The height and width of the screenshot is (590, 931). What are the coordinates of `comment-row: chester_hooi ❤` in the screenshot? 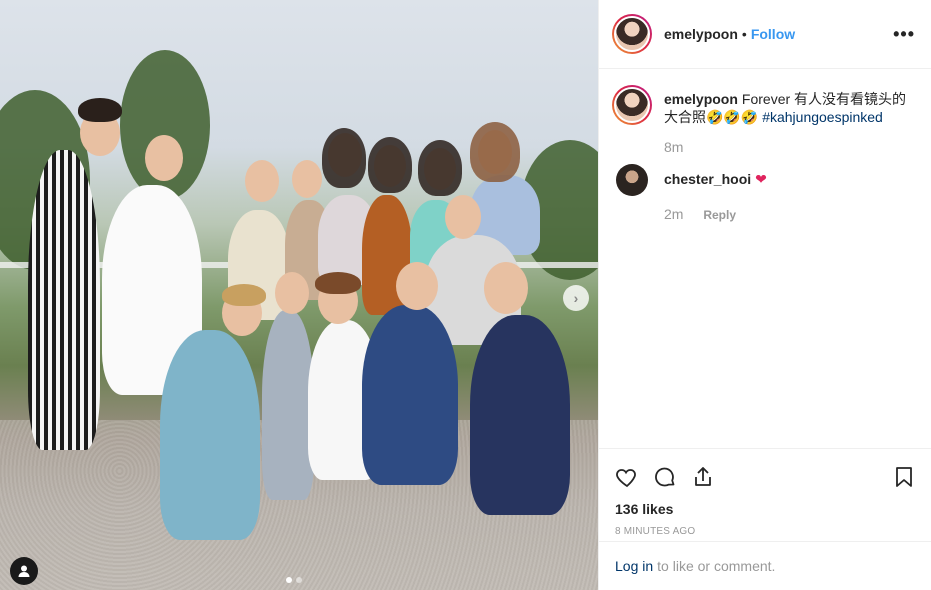 It's located at (763, 180).